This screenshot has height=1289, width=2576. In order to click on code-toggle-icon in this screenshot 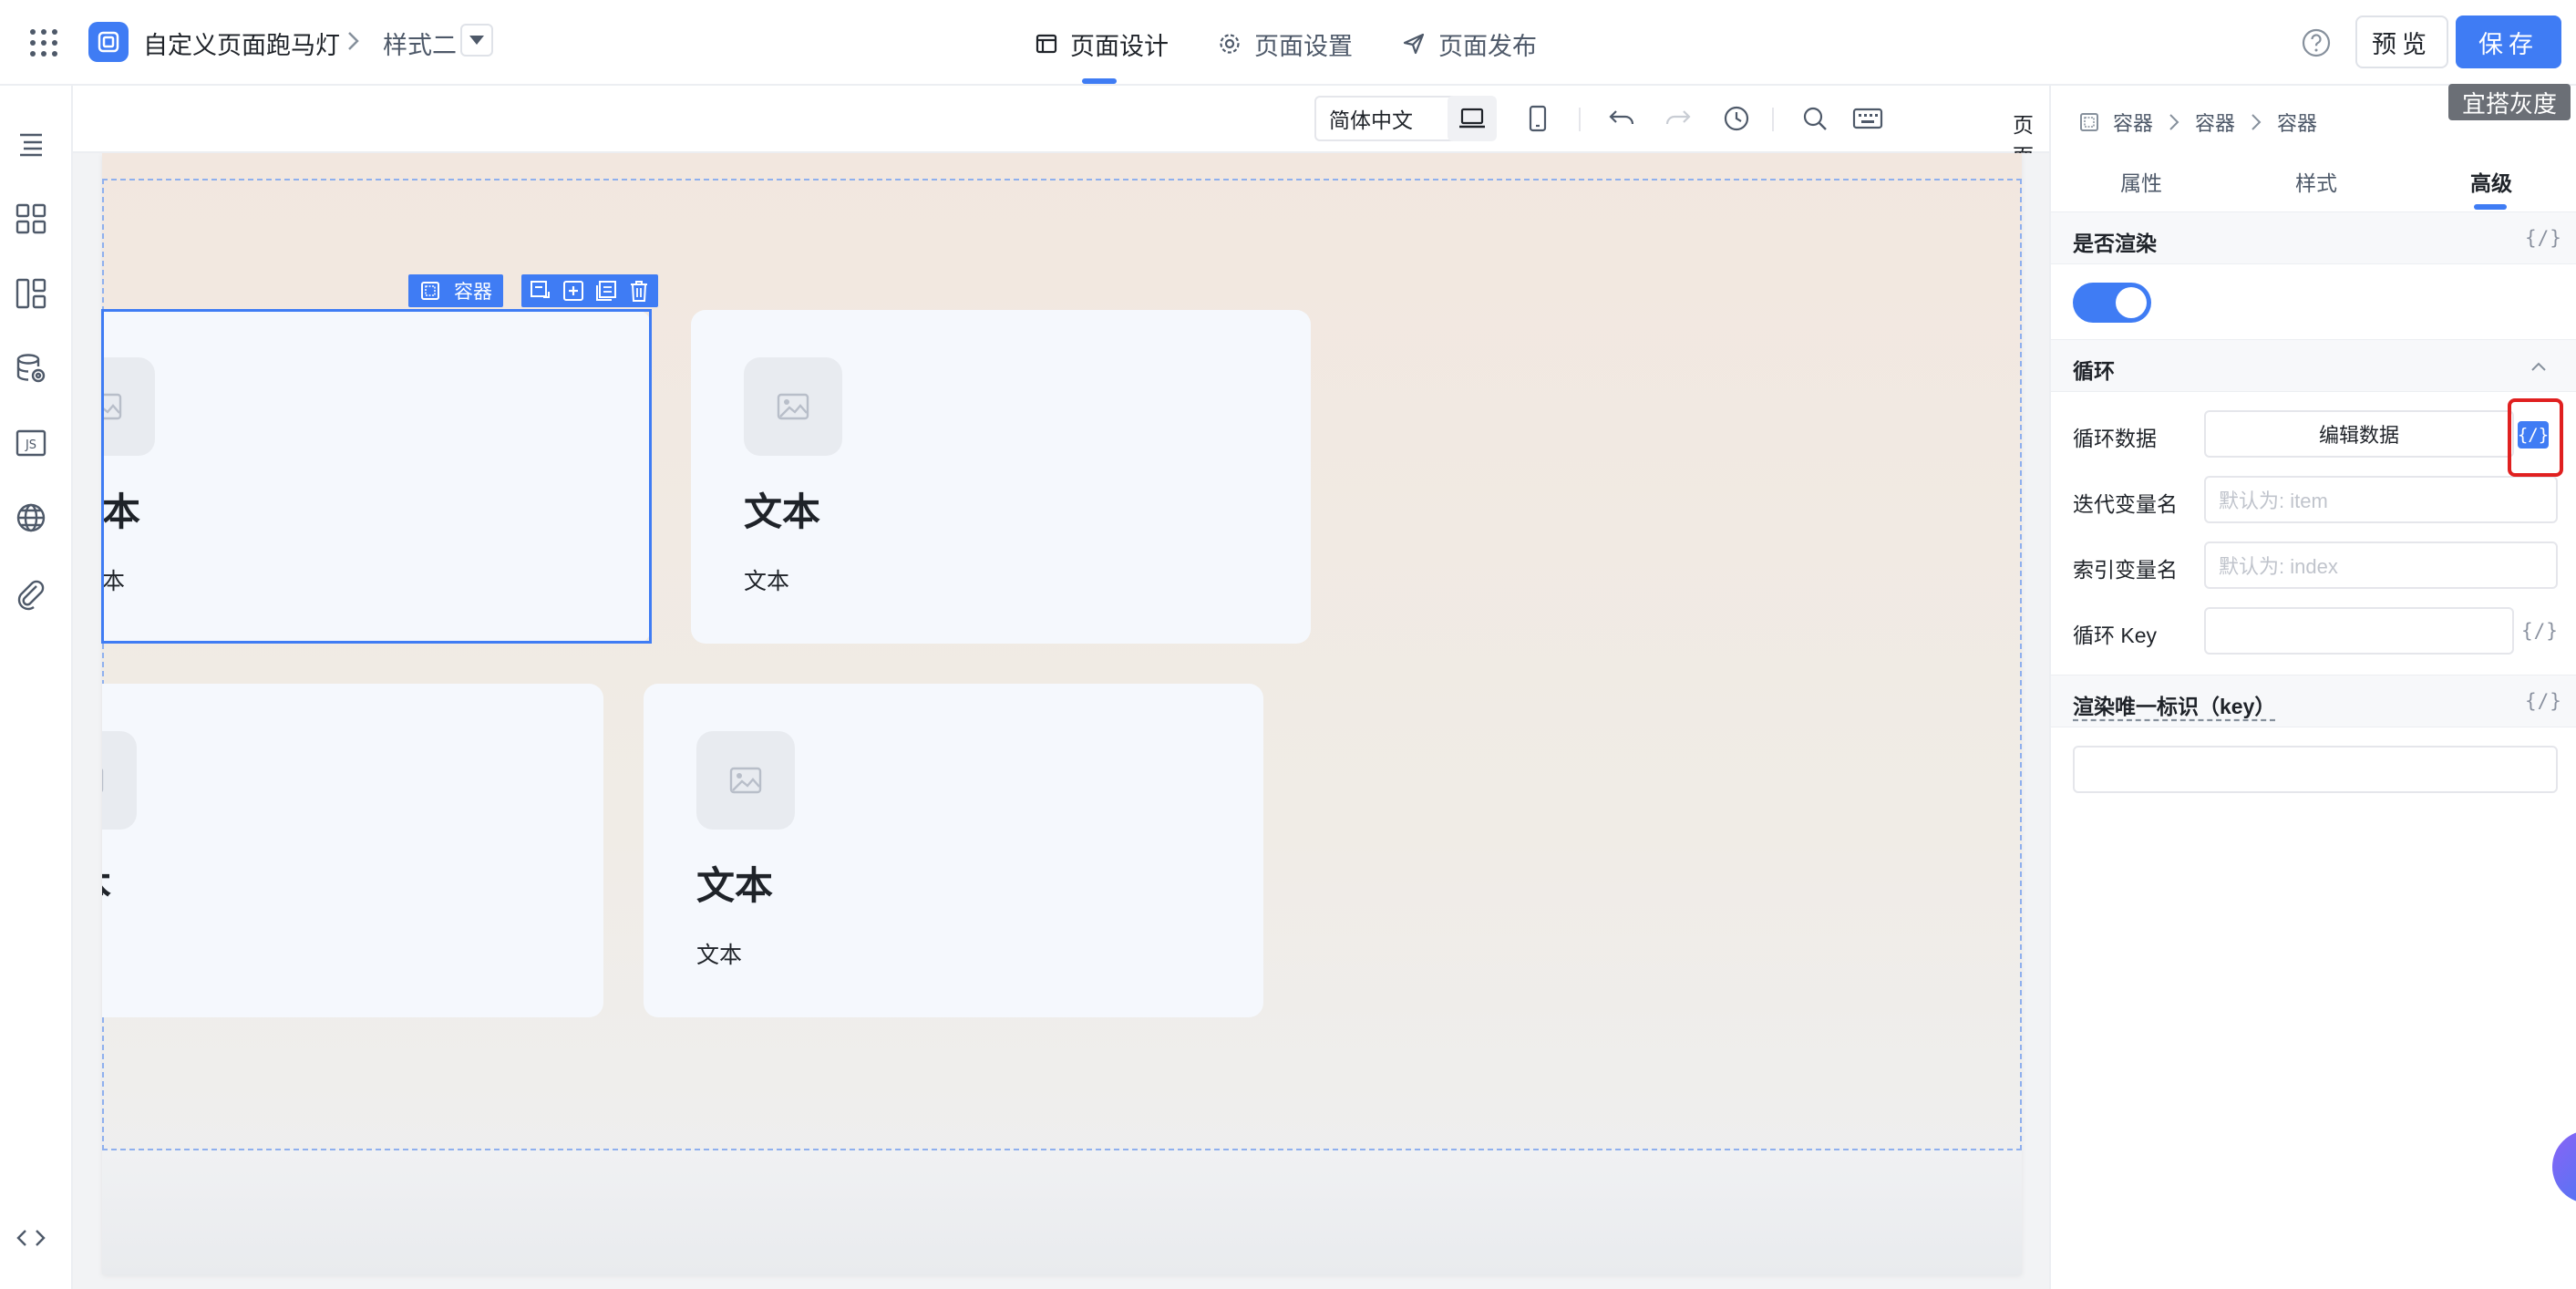, I will do `click(31, 1238)`.